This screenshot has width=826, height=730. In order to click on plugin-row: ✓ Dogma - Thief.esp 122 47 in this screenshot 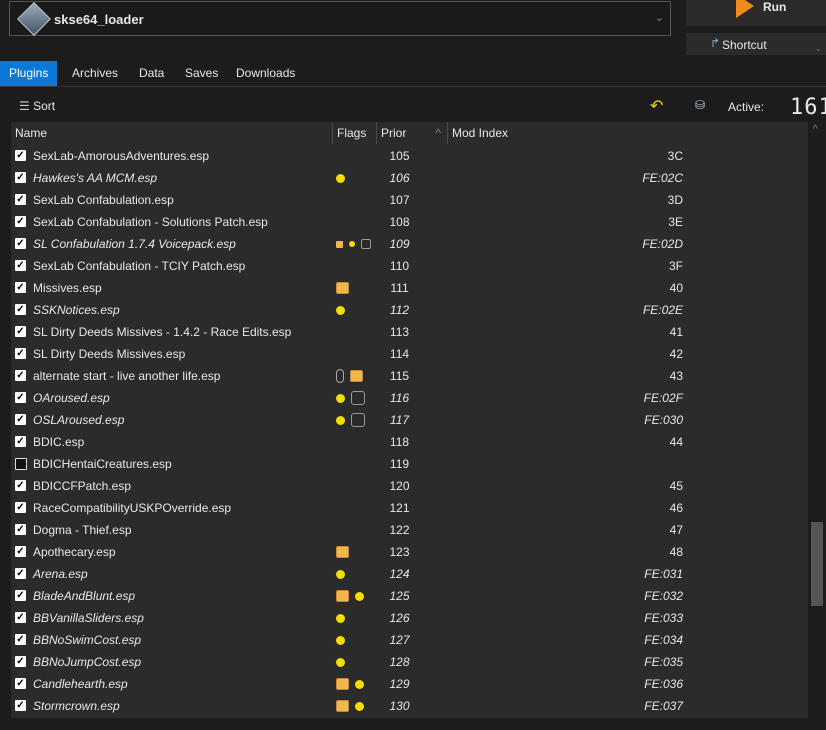, I will do `click(409, 530)`.